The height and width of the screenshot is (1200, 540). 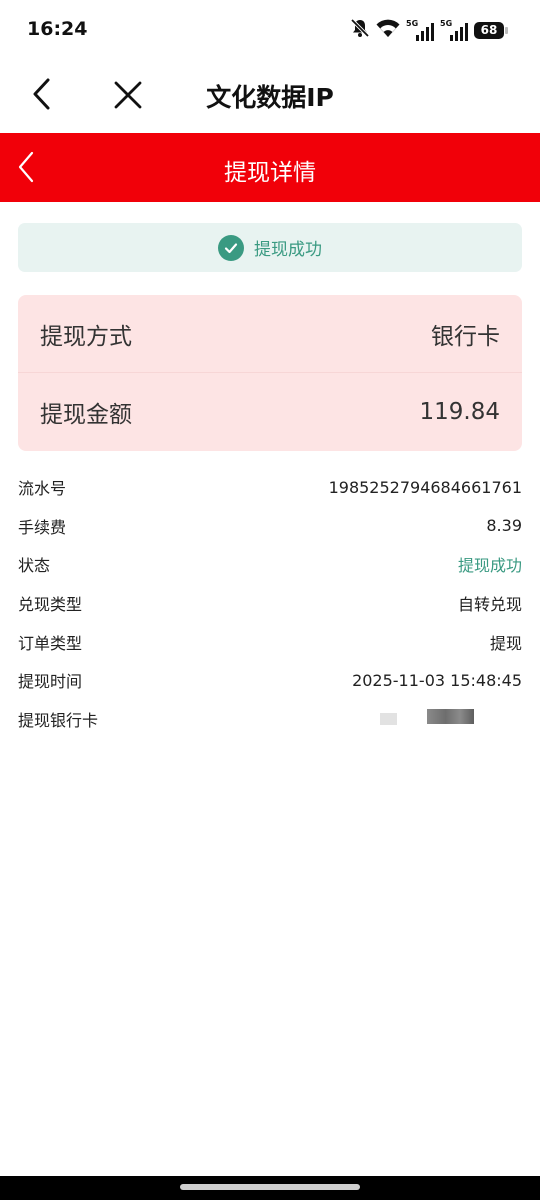 What do you see at coordinates (270, 641) in the screenshot?
I see `detail-row-order-type: 订单类型 提现` at bounding box center [270, 641].